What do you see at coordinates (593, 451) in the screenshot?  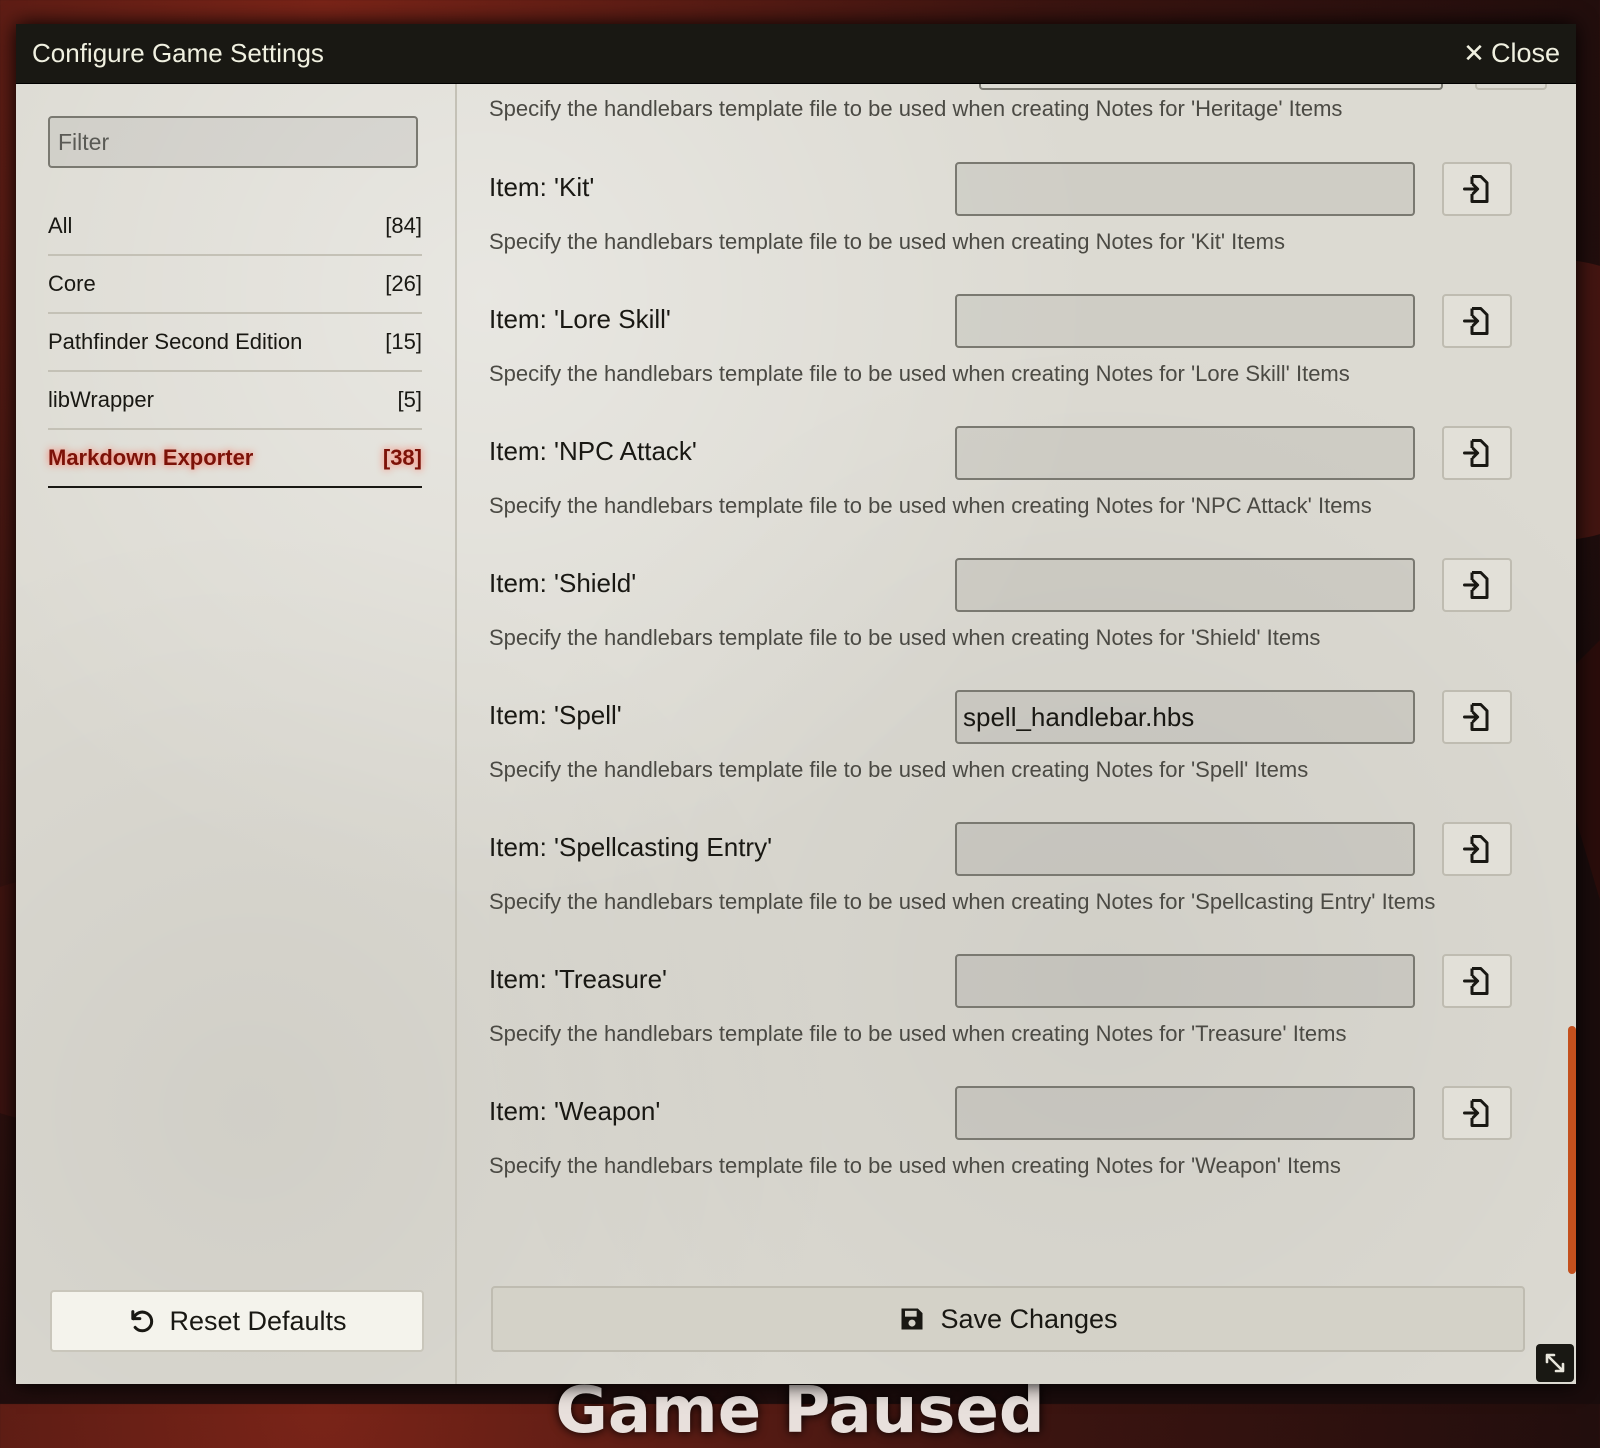 I see `setting-label: Item: 'NPC Attack'` at bounding box center [593, 451].